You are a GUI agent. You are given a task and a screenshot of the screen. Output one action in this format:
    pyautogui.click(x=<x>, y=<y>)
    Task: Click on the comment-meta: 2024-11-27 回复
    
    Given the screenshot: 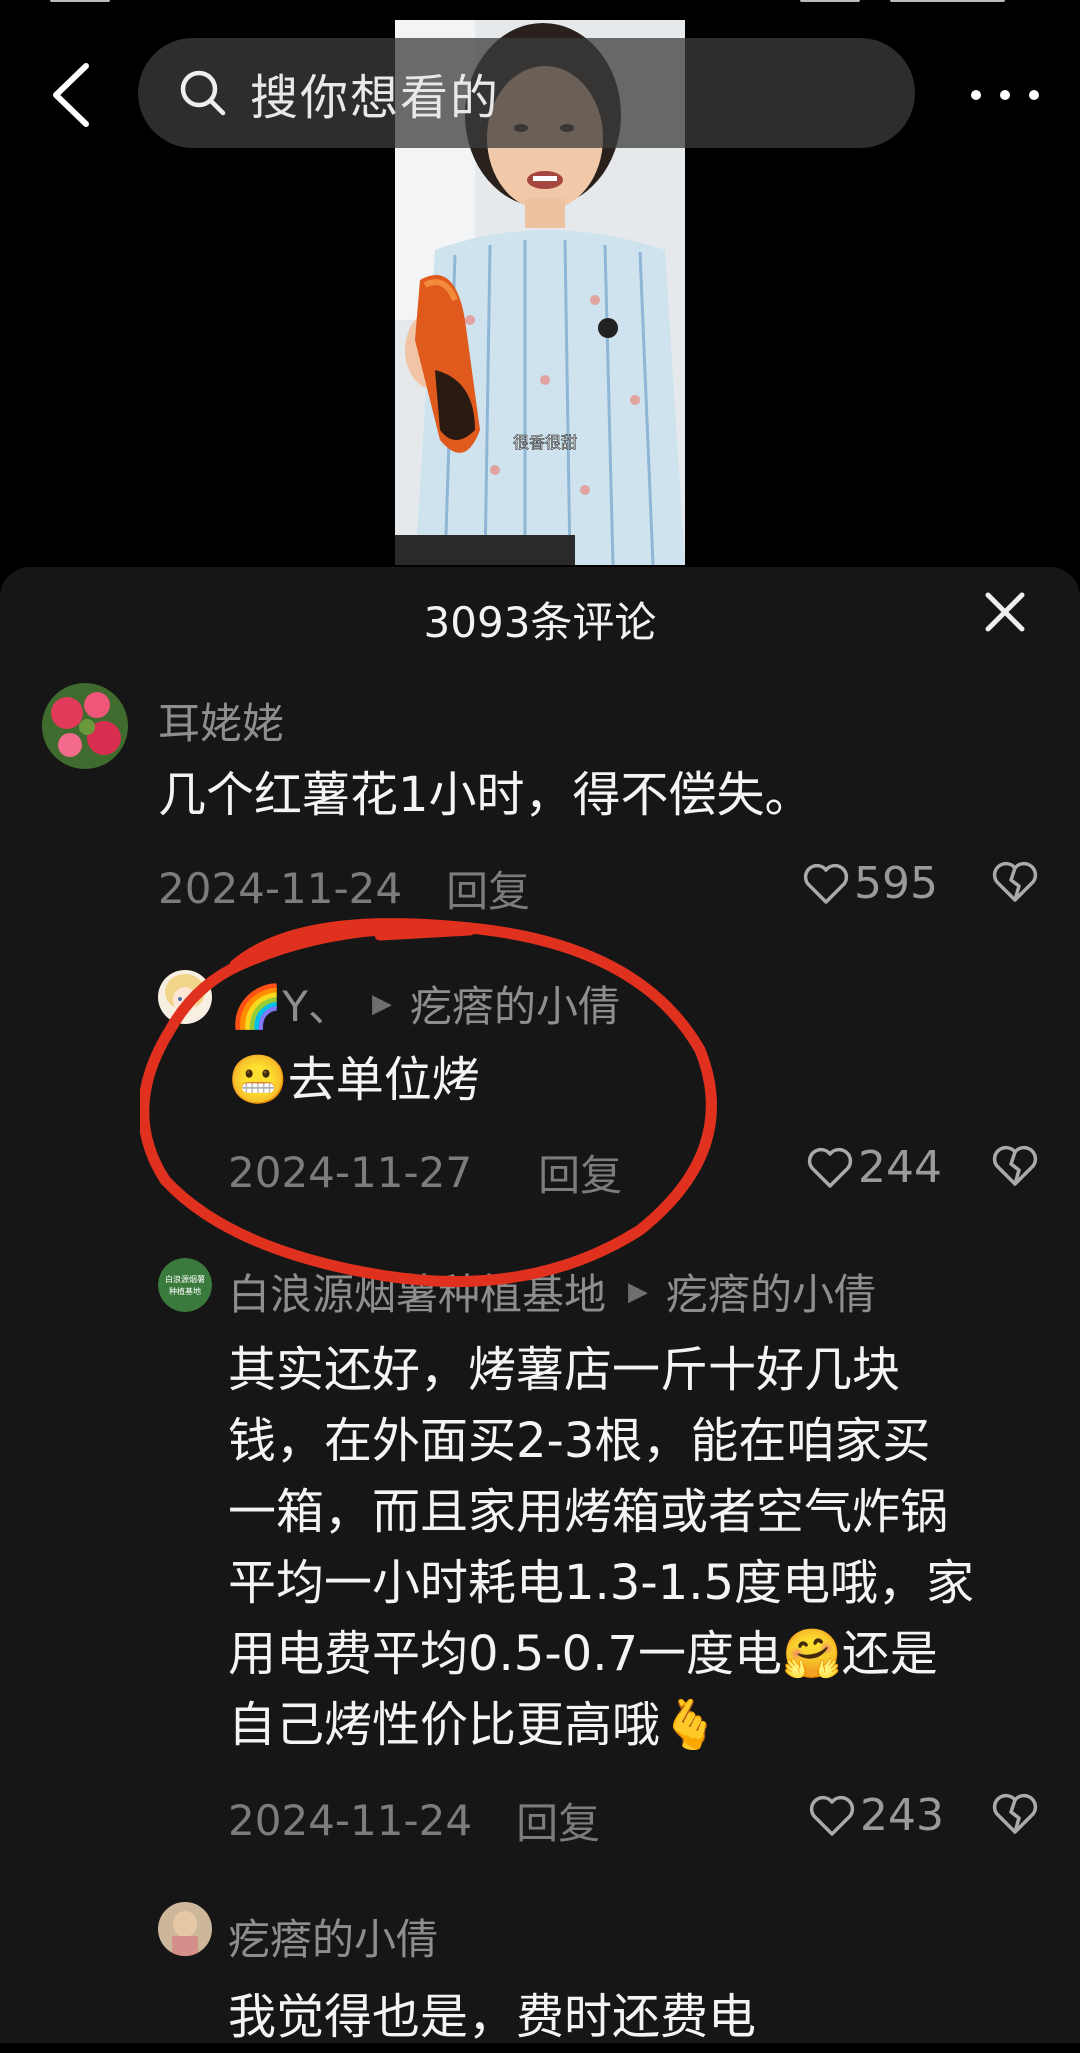 What is the action you would take?
    pyautogui.click(x=425, y=1172)
    